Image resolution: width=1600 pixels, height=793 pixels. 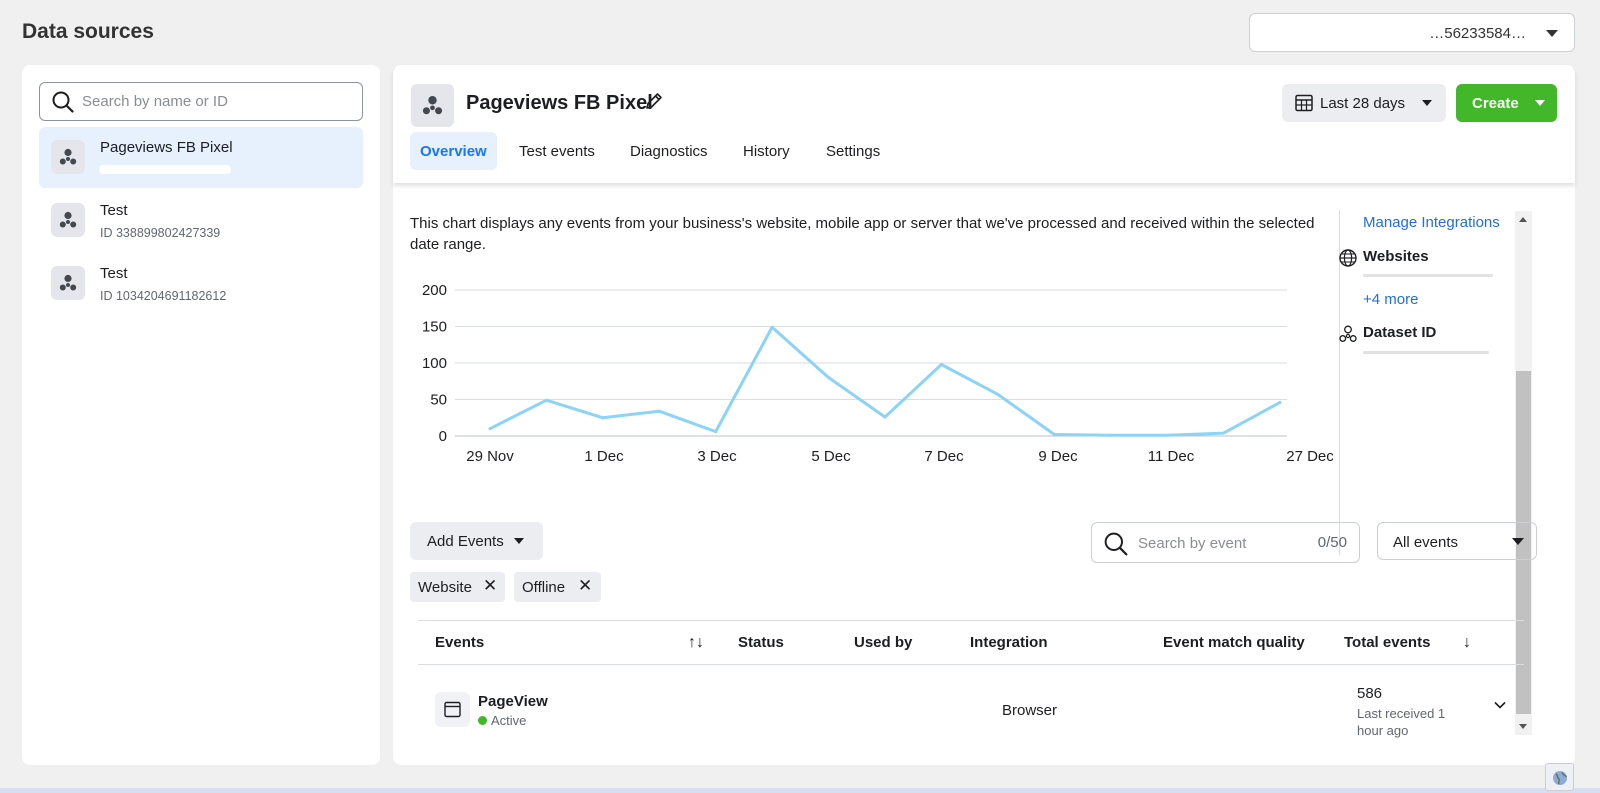 I want to click on redacted-id, so click(x=165, y=169).